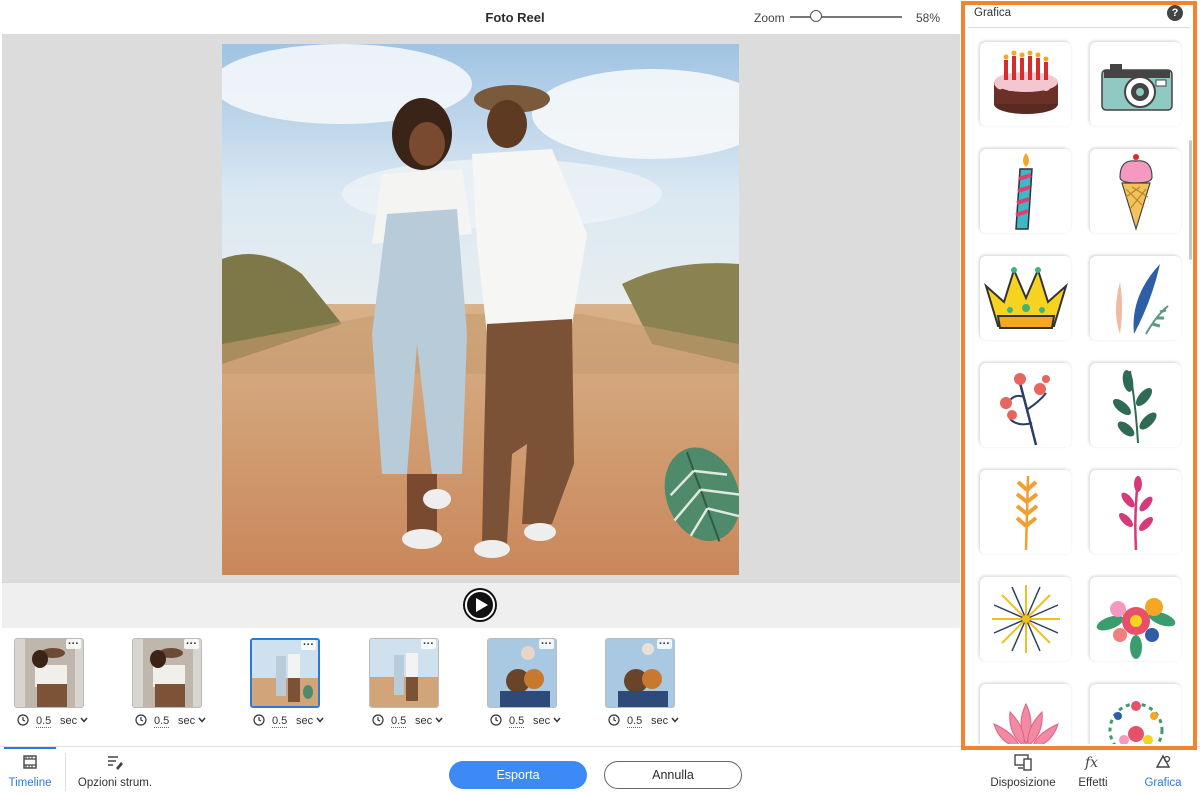 The height and width of the screenshot is (795, 1200). What do you see at coordinates (1190, 200) in the screenshot?
I see `panel-scrollbar` at bounding box center [1190, 200].